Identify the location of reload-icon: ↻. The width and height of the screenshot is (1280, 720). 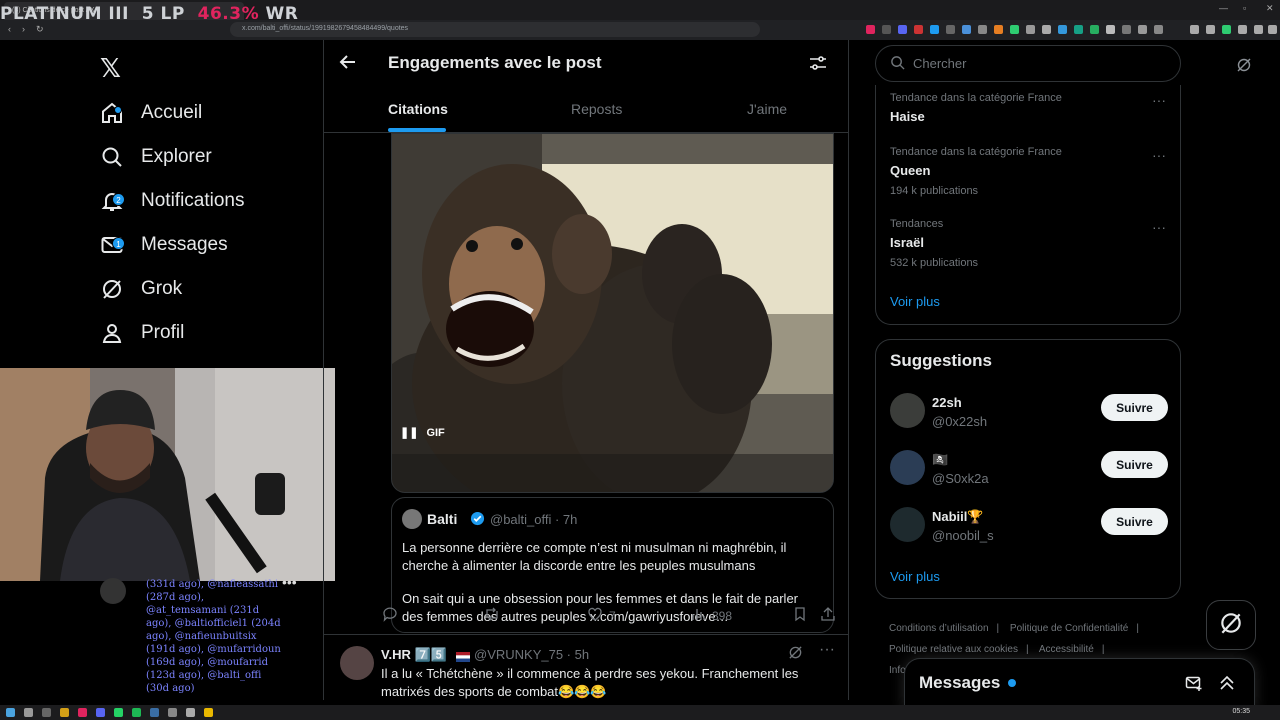
(40, 29).